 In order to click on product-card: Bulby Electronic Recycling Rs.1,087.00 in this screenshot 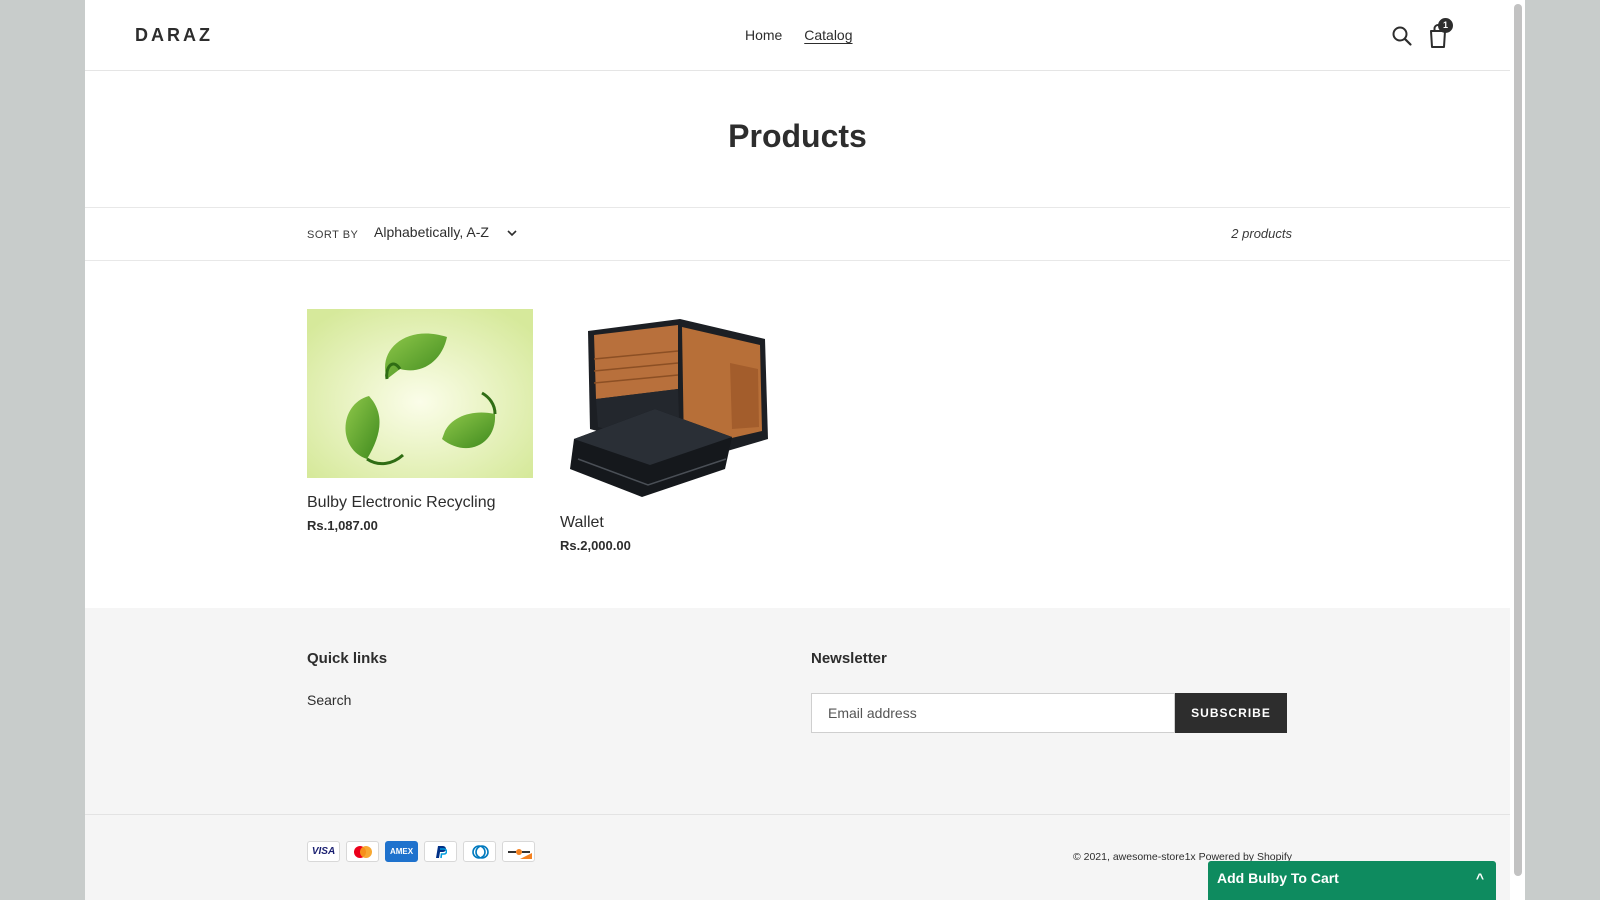, I will do `click(420, 421)`.